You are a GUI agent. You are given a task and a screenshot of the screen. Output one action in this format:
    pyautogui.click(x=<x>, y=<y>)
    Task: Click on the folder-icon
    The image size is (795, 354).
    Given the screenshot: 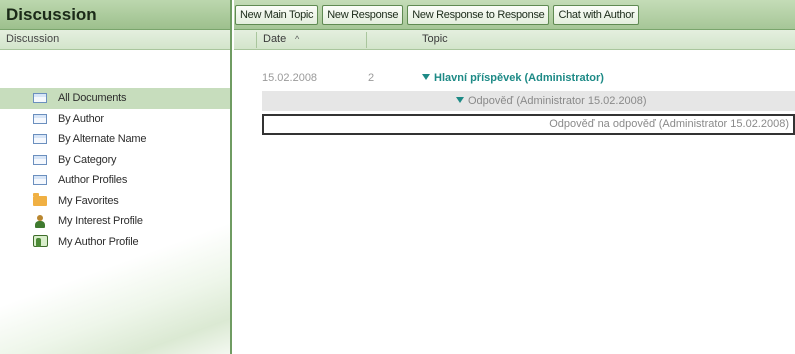 What is the action you would take?
    pyautogui.click(x=40, y=200)
    